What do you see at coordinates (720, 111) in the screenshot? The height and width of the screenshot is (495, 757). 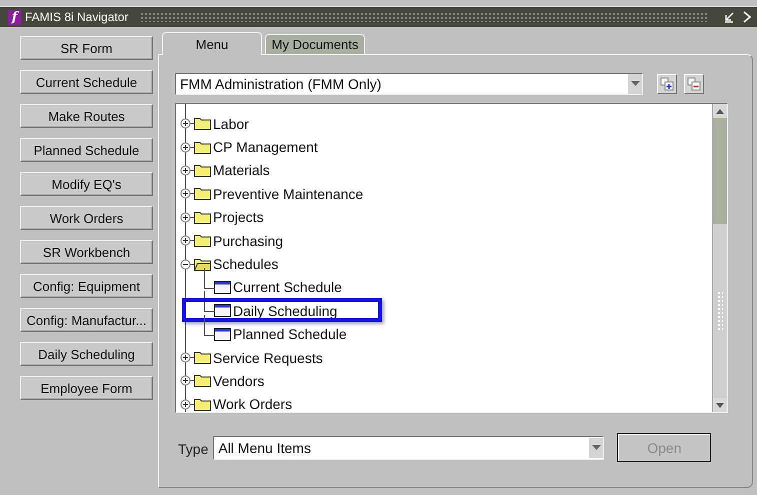 I see `scroll-up-icon` at bounding box center [720, 111].